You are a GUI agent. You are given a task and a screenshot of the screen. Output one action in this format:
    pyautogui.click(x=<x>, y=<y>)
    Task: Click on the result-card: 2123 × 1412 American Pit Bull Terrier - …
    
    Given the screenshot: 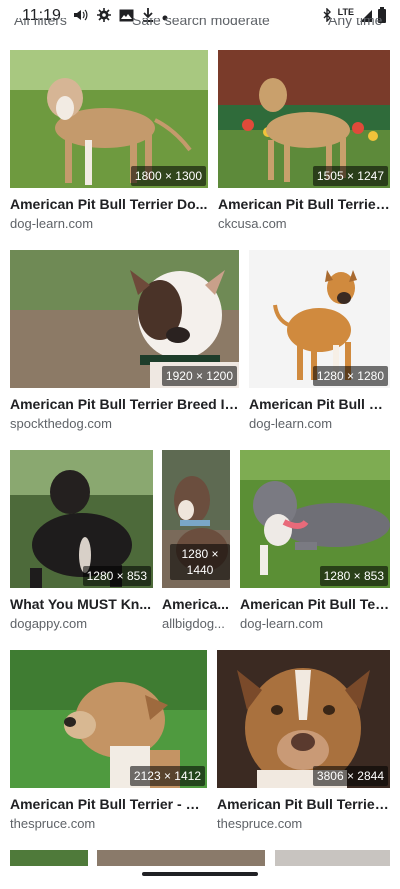 What is the action you would take?
    pyautogui.click(x=108, y=746)
    